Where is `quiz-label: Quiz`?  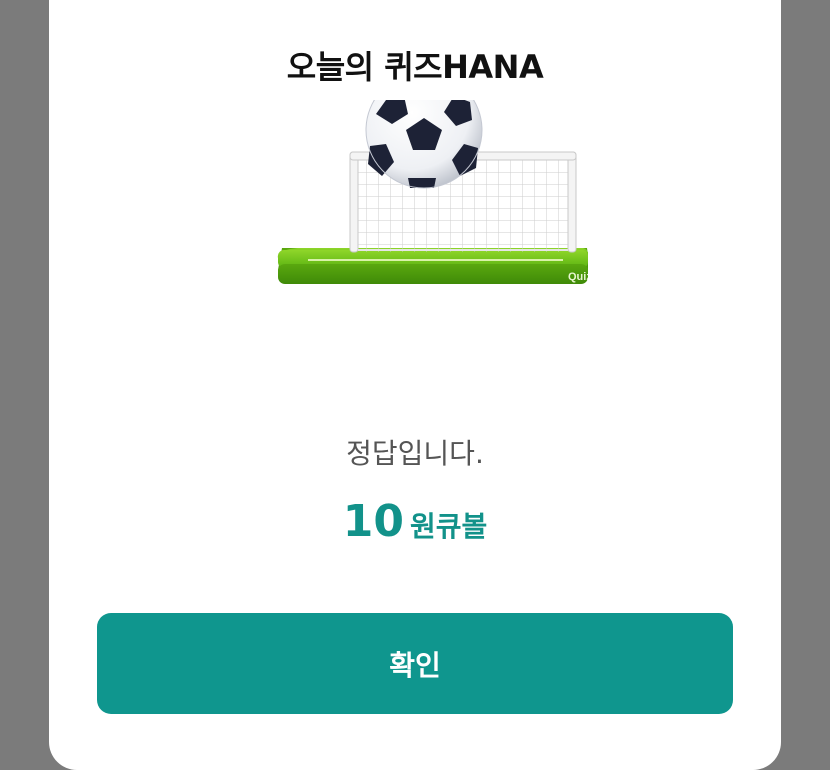
quiz-label: Quiz is located at coordinates (578, 277).